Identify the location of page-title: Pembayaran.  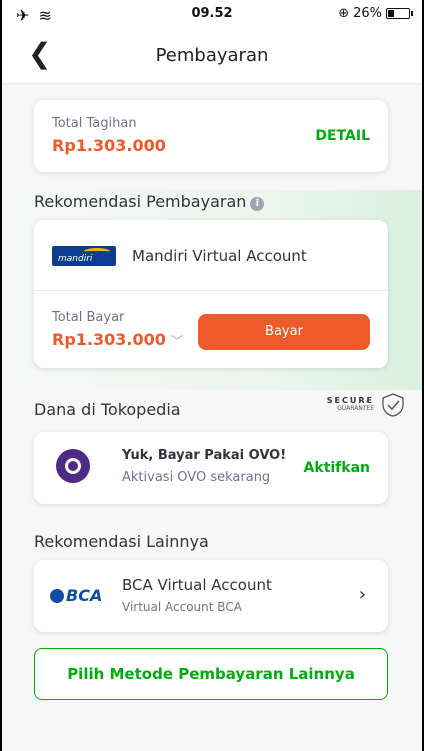
(212, 55).